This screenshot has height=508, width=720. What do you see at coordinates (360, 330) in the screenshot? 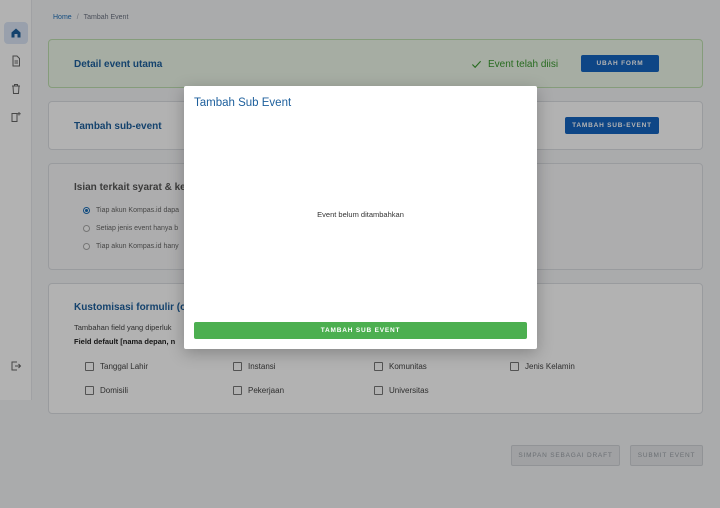
I see `modal-tambah-sub-event-button: TAMBAH SUB EVENT` at bounding box center [360, 330].